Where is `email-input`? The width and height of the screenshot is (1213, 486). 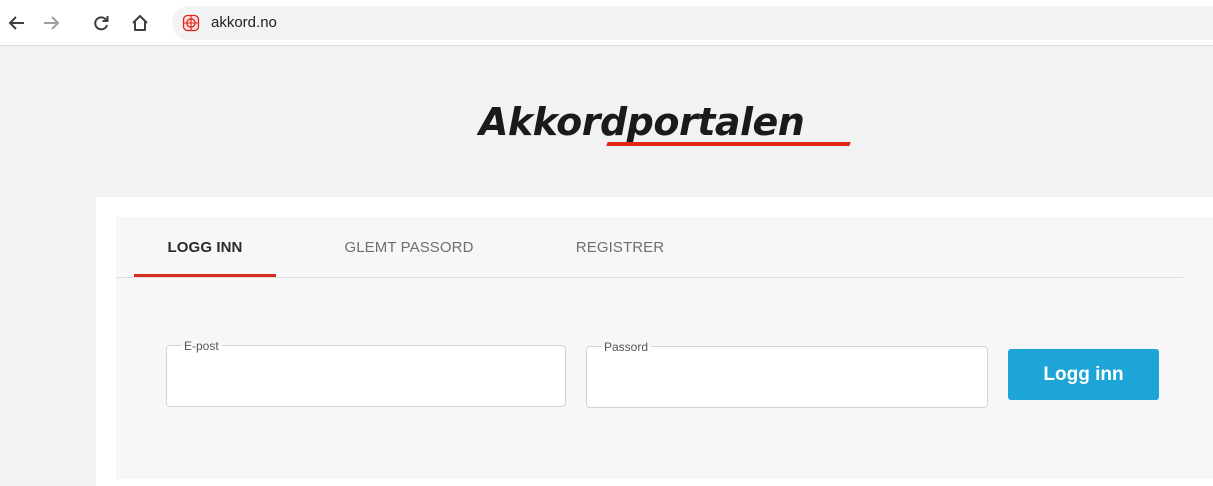 email-input is located at coordinates (366, 379).